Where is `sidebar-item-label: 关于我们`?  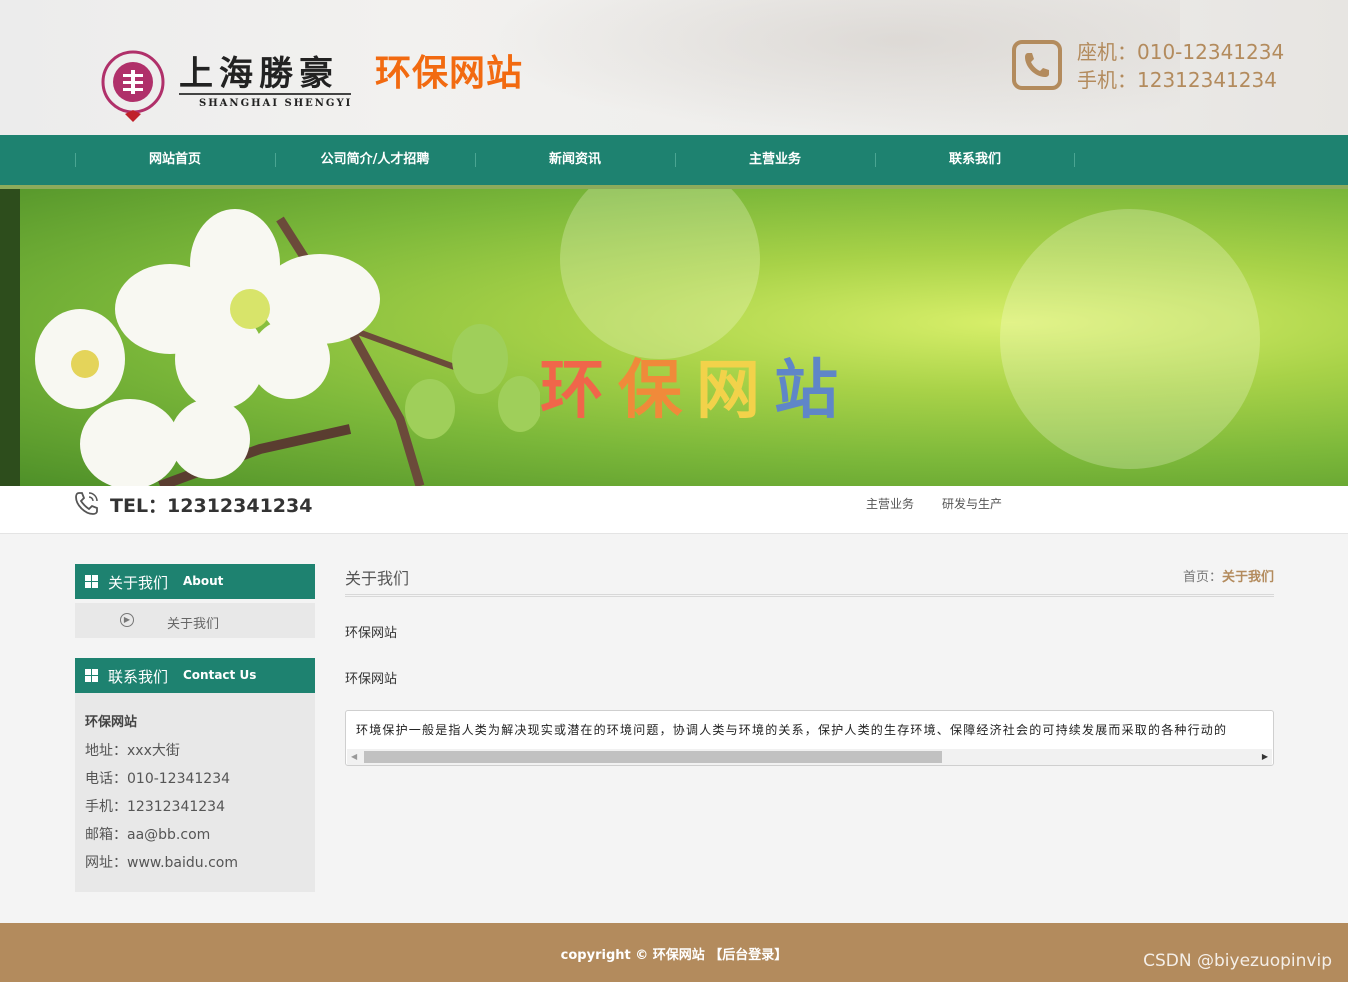 sidebar-item-label: 关于我们 is located at coordinates (193, 624).